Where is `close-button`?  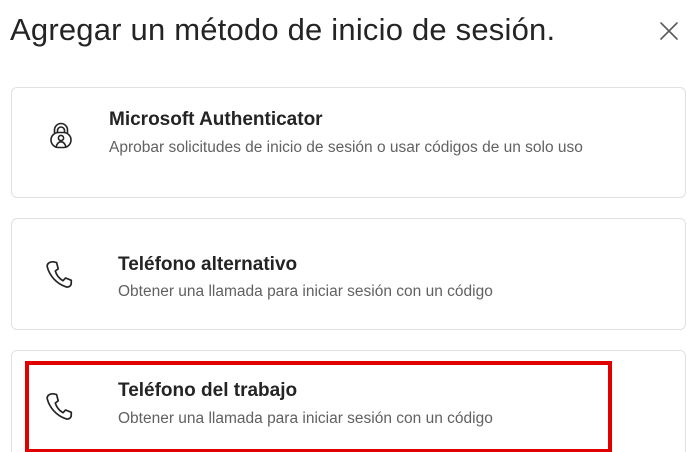
close-button is located at coordinates (669, 31).